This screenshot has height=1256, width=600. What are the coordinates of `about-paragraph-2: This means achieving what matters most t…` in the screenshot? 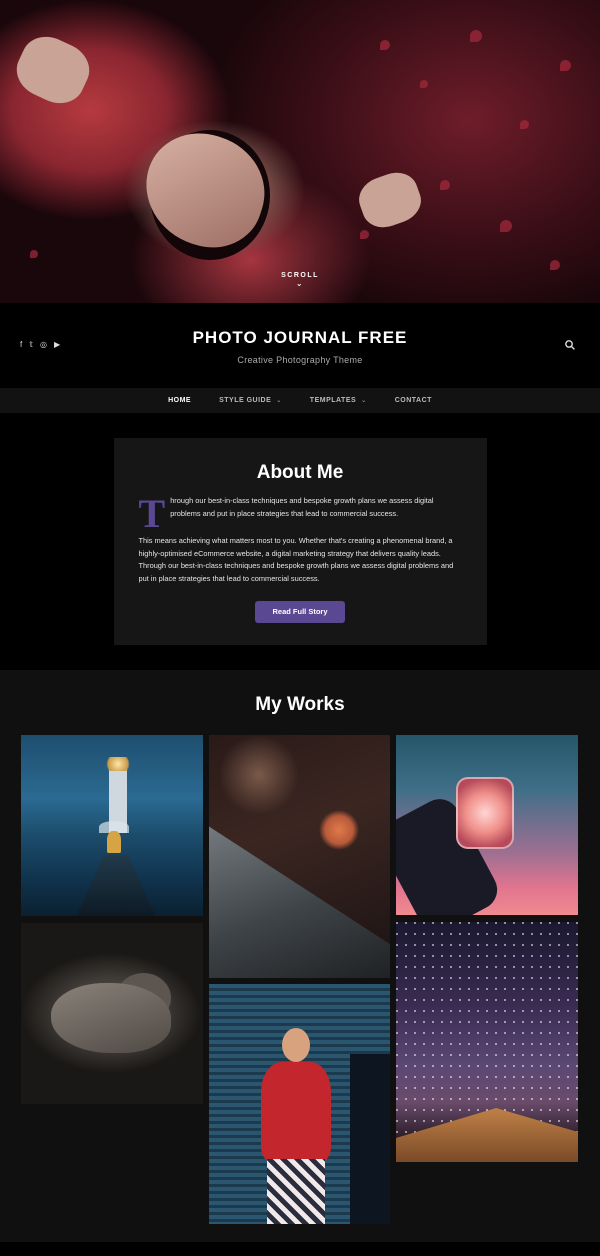 It's located at (296, 559).